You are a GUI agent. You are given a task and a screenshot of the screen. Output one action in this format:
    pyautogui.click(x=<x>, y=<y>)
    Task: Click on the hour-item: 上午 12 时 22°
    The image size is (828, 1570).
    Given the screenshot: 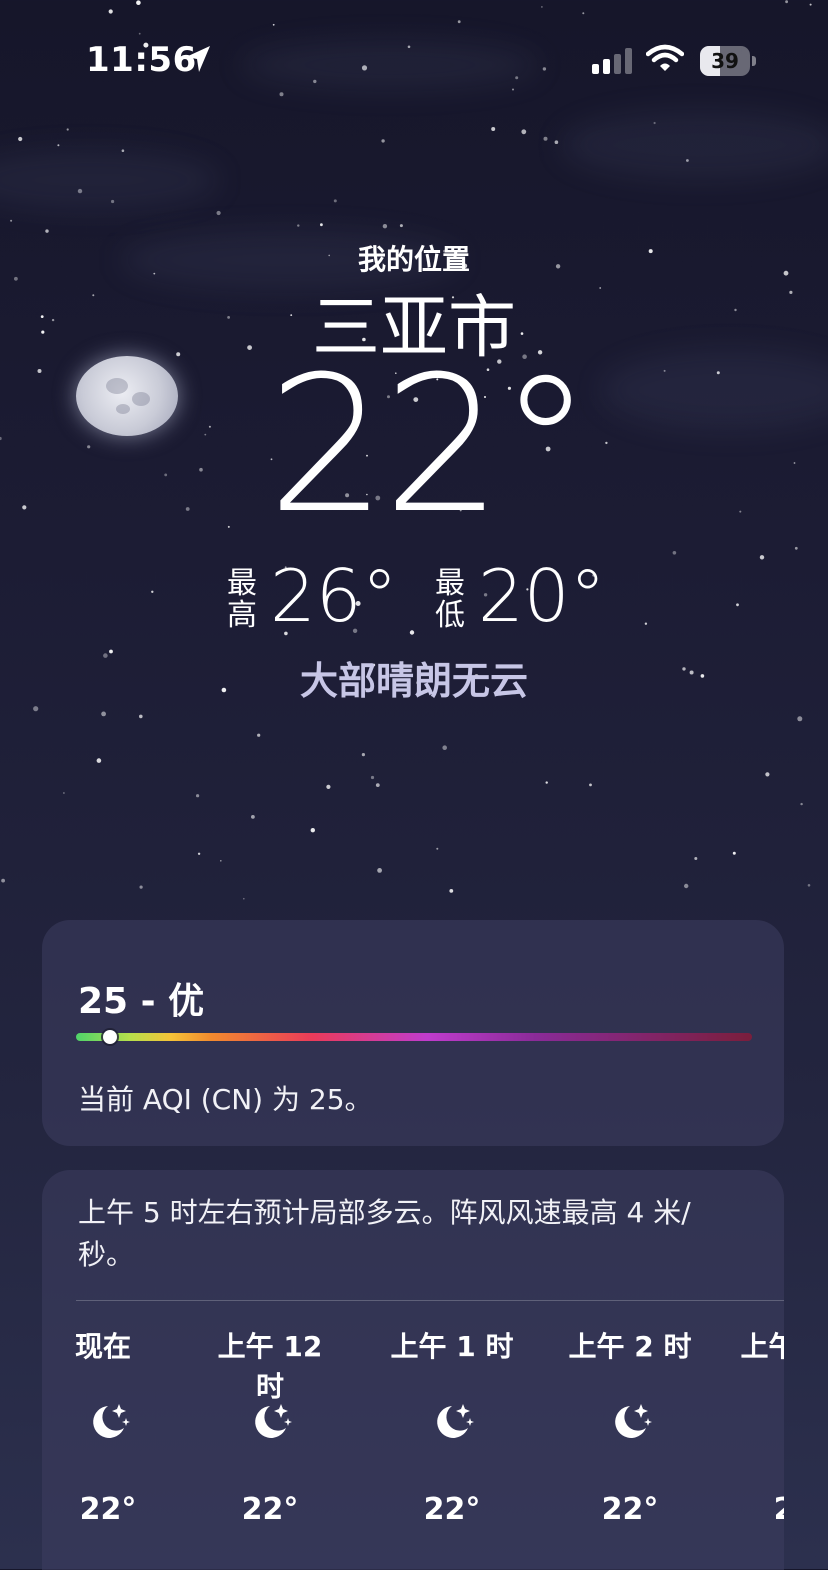 What is the action you would take?
    pyautogui.click(x=270, y=1370)
    